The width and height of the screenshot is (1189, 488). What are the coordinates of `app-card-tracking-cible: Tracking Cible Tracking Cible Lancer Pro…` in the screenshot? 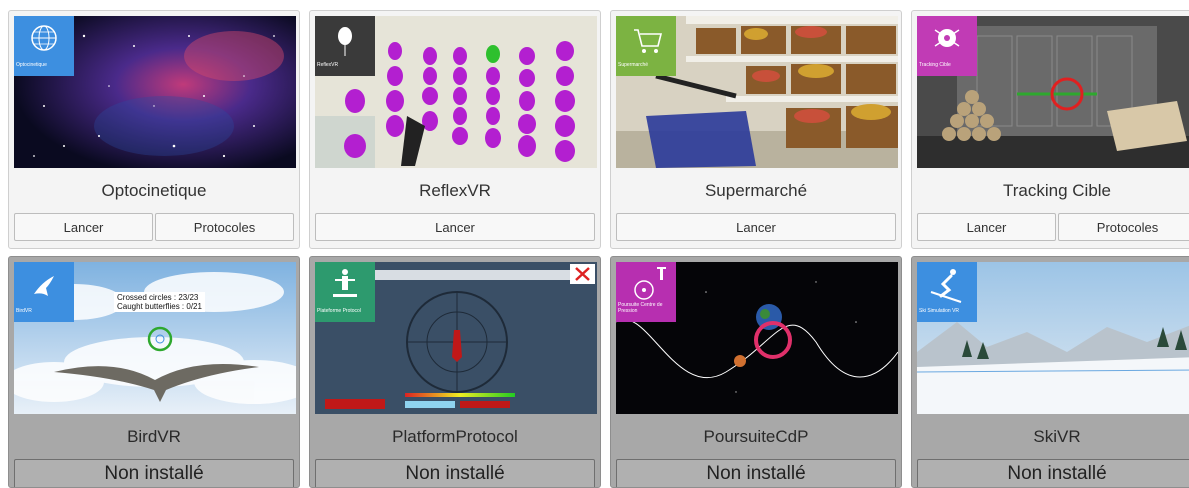 It's located at (1050, 129).